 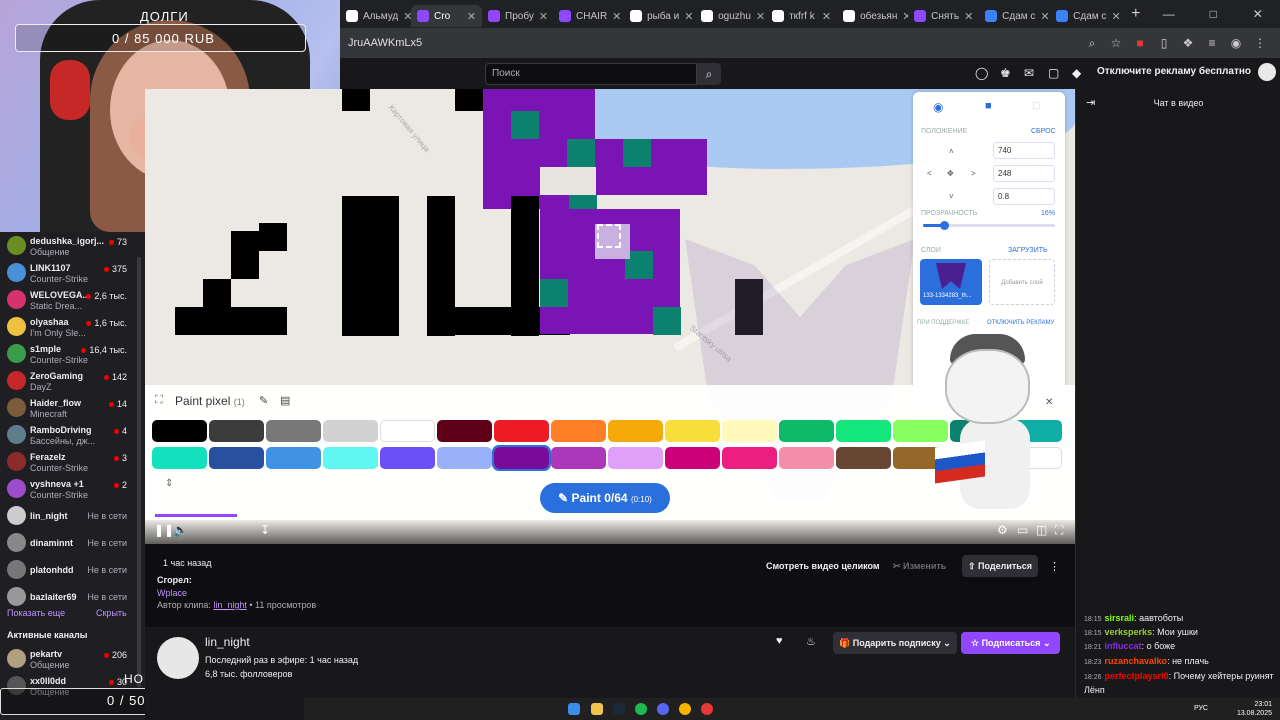 I want to click on steam-icon, so click(x=619, y=709).